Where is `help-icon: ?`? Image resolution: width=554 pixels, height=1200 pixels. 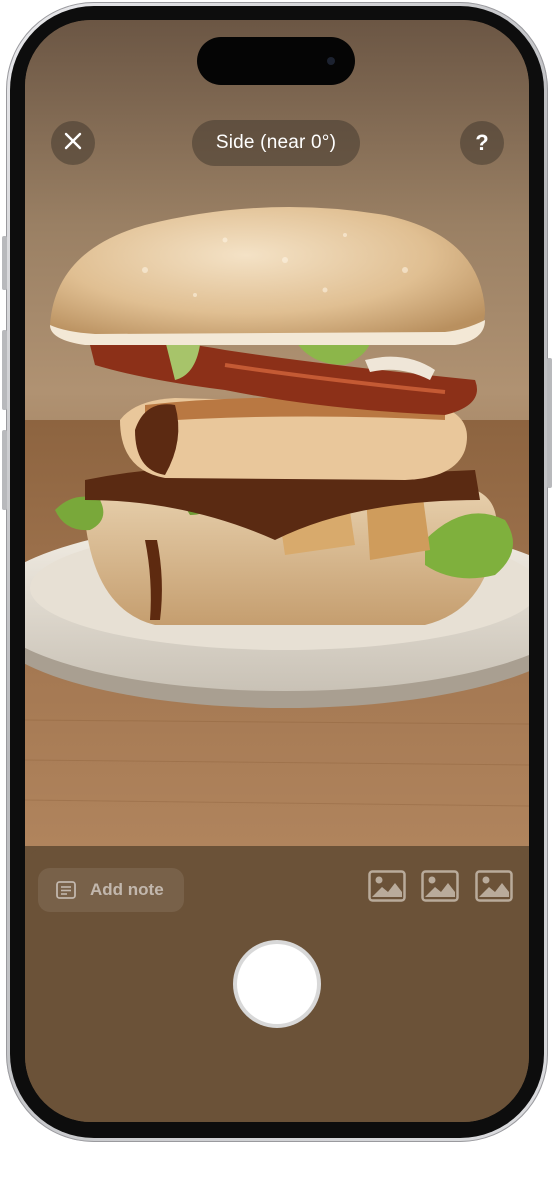
help-icon: ? is located at coordinates (482, 142).